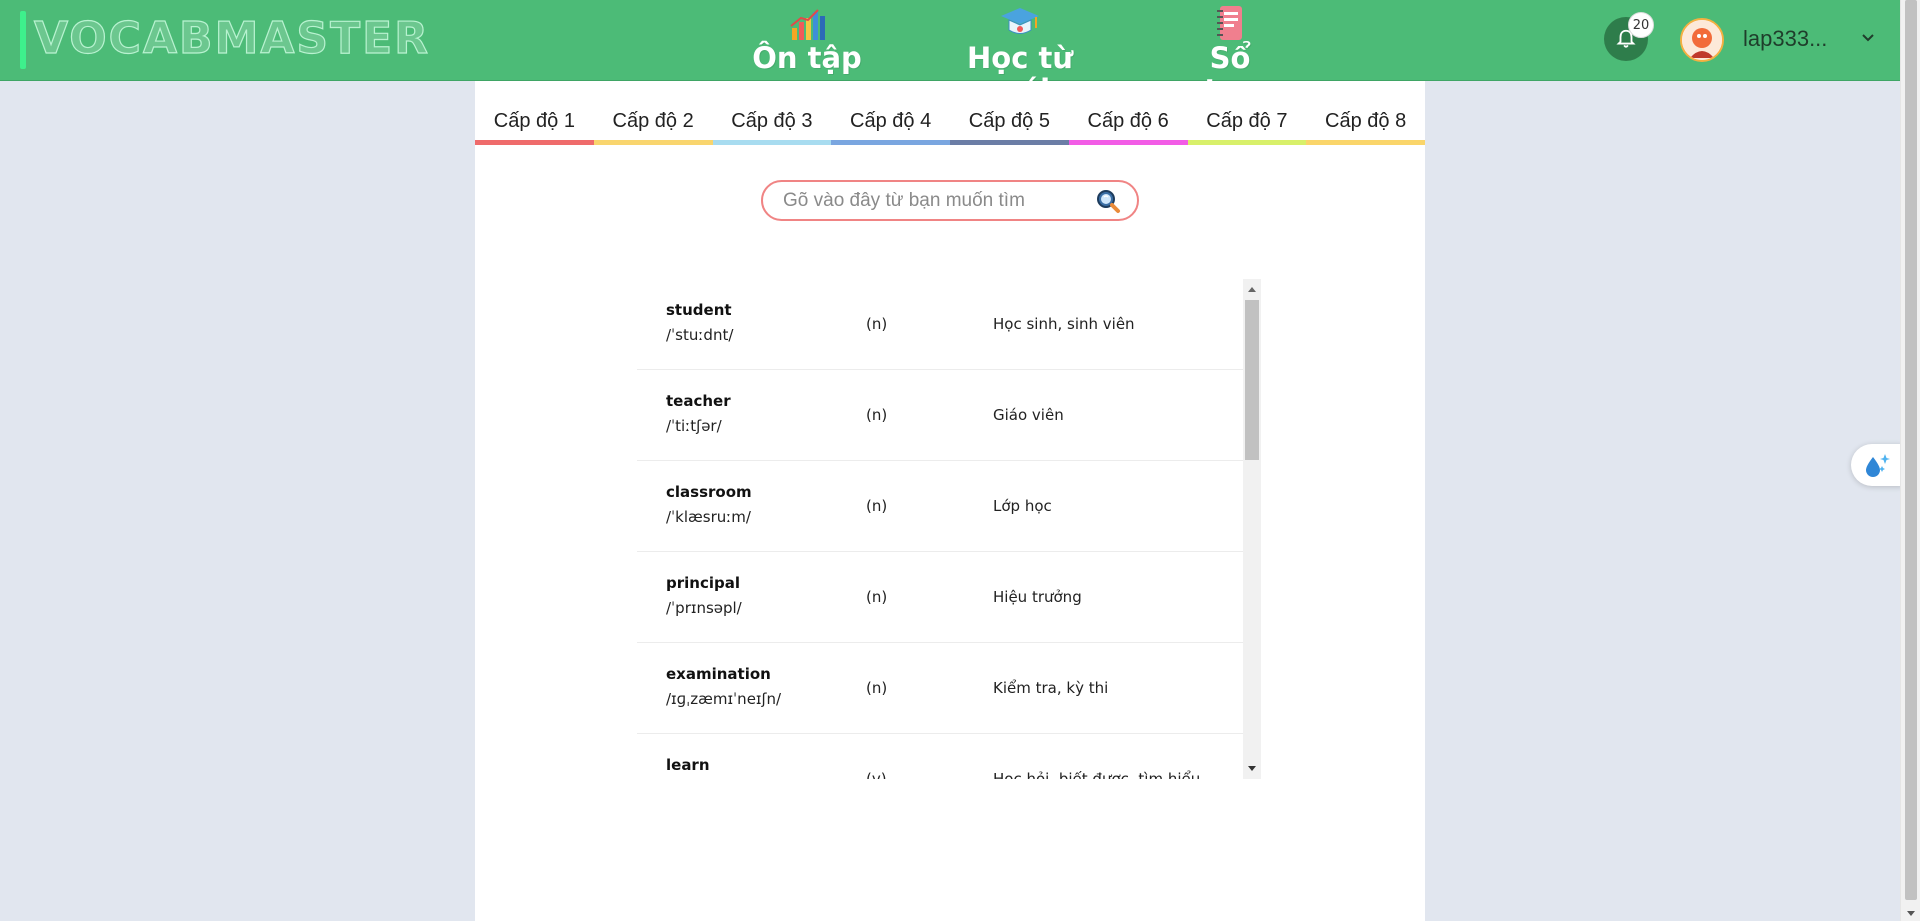 The height and width of the screenshot is (921, 1920). I want to click on page-scrollbar, so click(1910, 460).